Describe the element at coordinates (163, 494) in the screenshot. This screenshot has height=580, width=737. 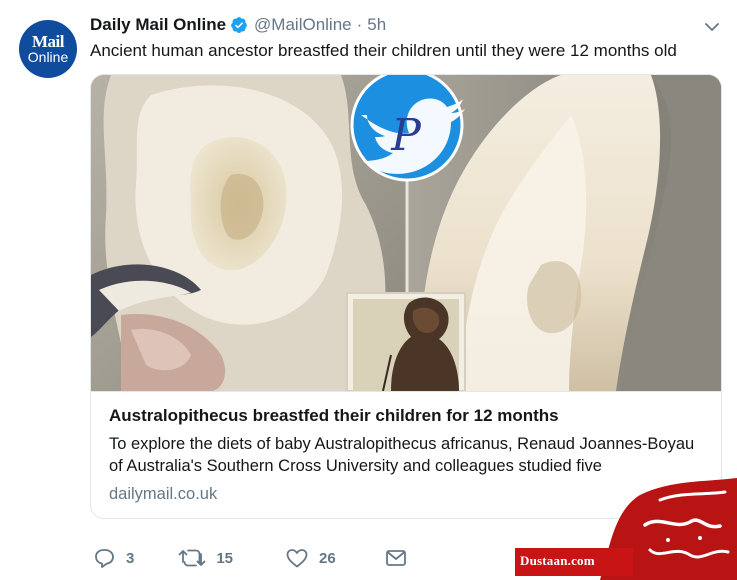
I see `card-domain: dailymail.co.uk` at that location.